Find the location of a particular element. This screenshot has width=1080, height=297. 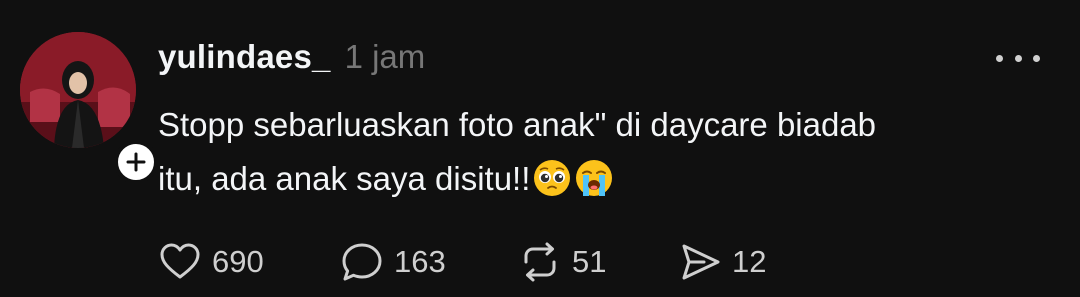

post-text-line-2: itu, ada anak saya disitu!! is located at coordinates (344, 178).